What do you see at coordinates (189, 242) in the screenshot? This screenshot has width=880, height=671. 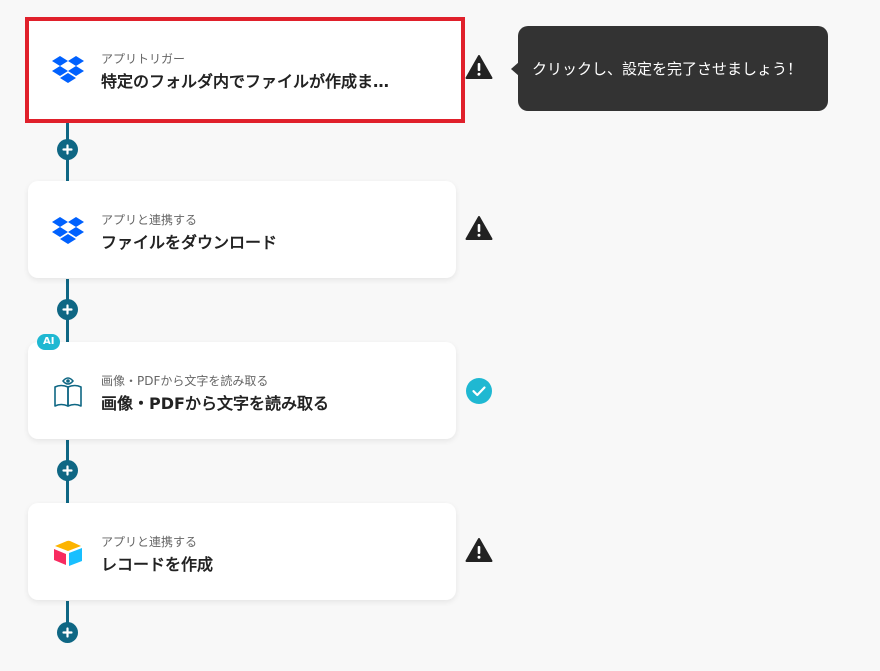 I see `step-title: ファイルをダウンロード` at bounding box center [189, 242].